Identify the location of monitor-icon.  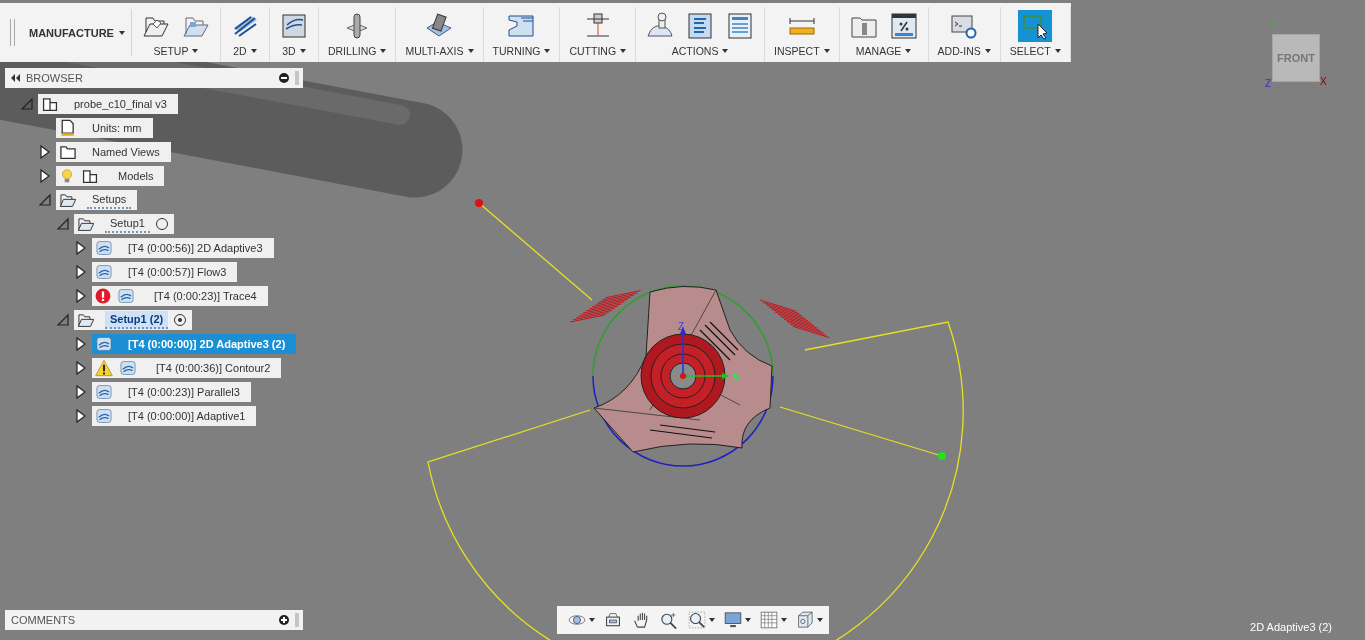
(733, 620).